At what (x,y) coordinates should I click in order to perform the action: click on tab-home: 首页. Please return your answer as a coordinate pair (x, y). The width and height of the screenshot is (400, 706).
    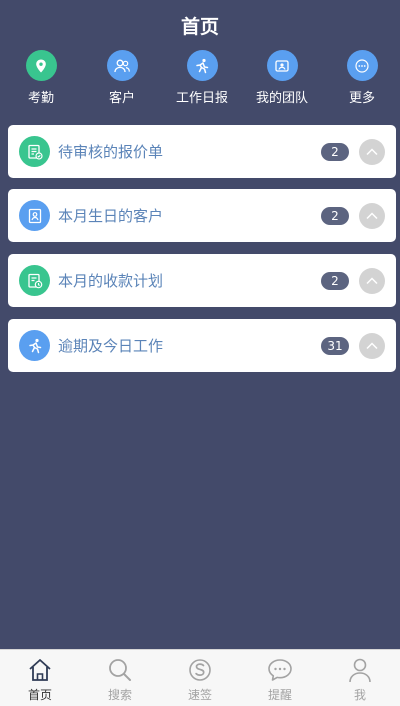
    Looking at the image, I should click on (40, 678).